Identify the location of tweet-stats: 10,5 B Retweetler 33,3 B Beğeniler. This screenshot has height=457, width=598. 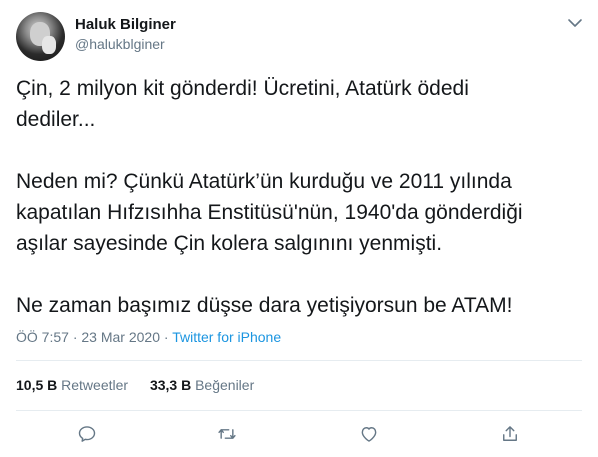
(144, 385).